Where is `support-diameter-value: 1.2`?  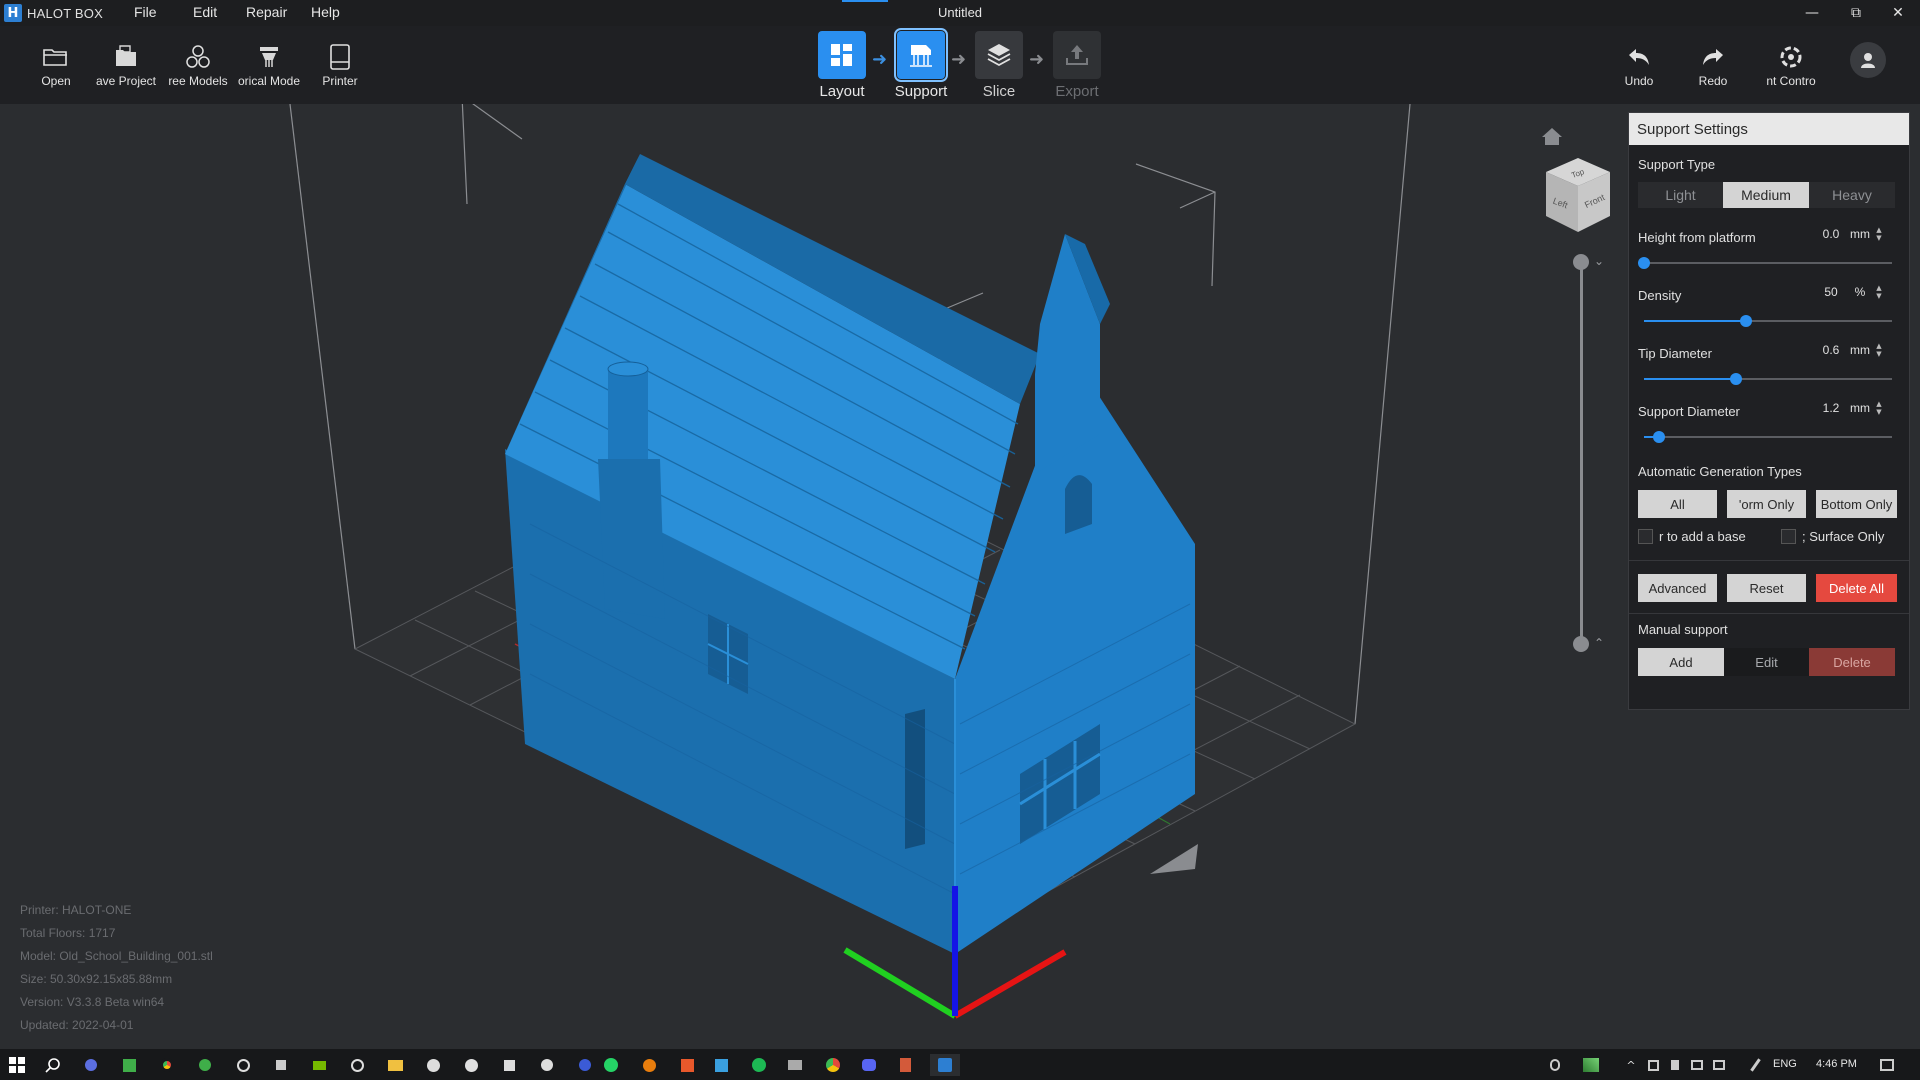 support-diameter-value: 1.2 is located at coordinates (1831, 408).